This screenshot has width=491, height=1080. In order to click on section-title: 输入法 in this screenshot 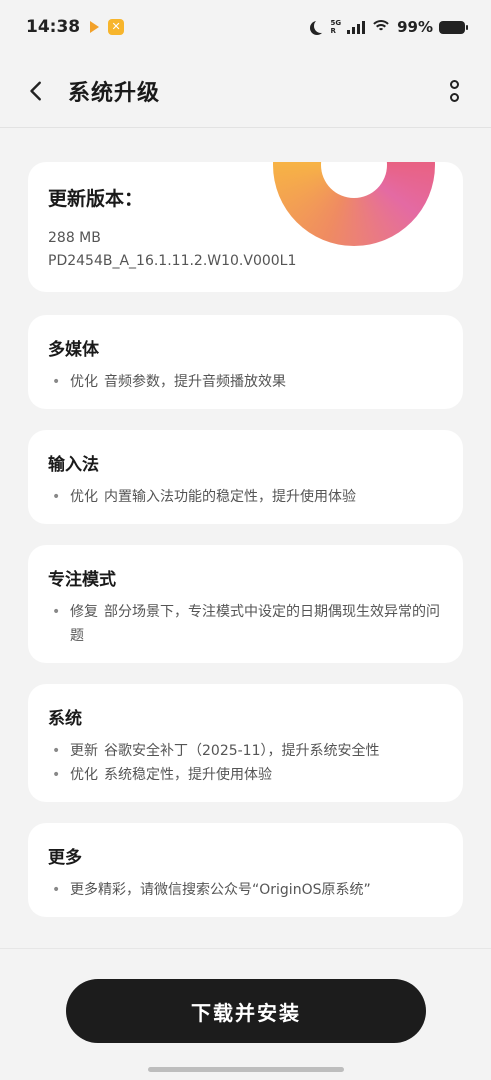, I will do `click(73, 465)`.